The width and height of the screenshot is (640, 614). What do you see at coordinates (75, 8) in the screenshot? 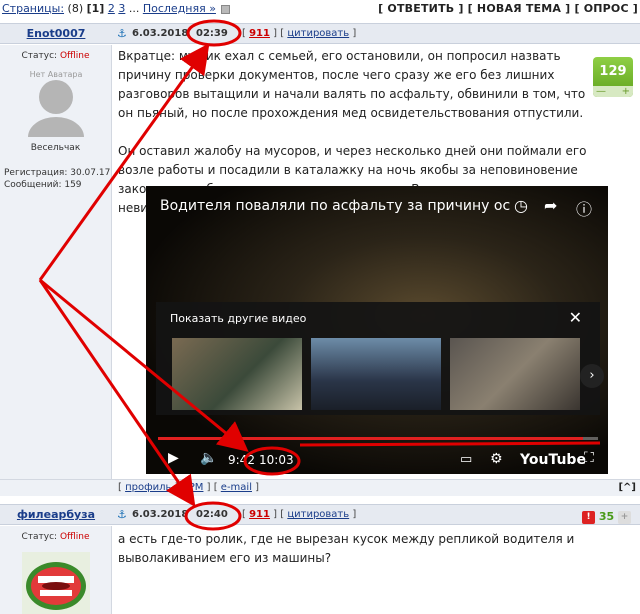
I see `pages-count: (8)` at bounding box center [75, 8].